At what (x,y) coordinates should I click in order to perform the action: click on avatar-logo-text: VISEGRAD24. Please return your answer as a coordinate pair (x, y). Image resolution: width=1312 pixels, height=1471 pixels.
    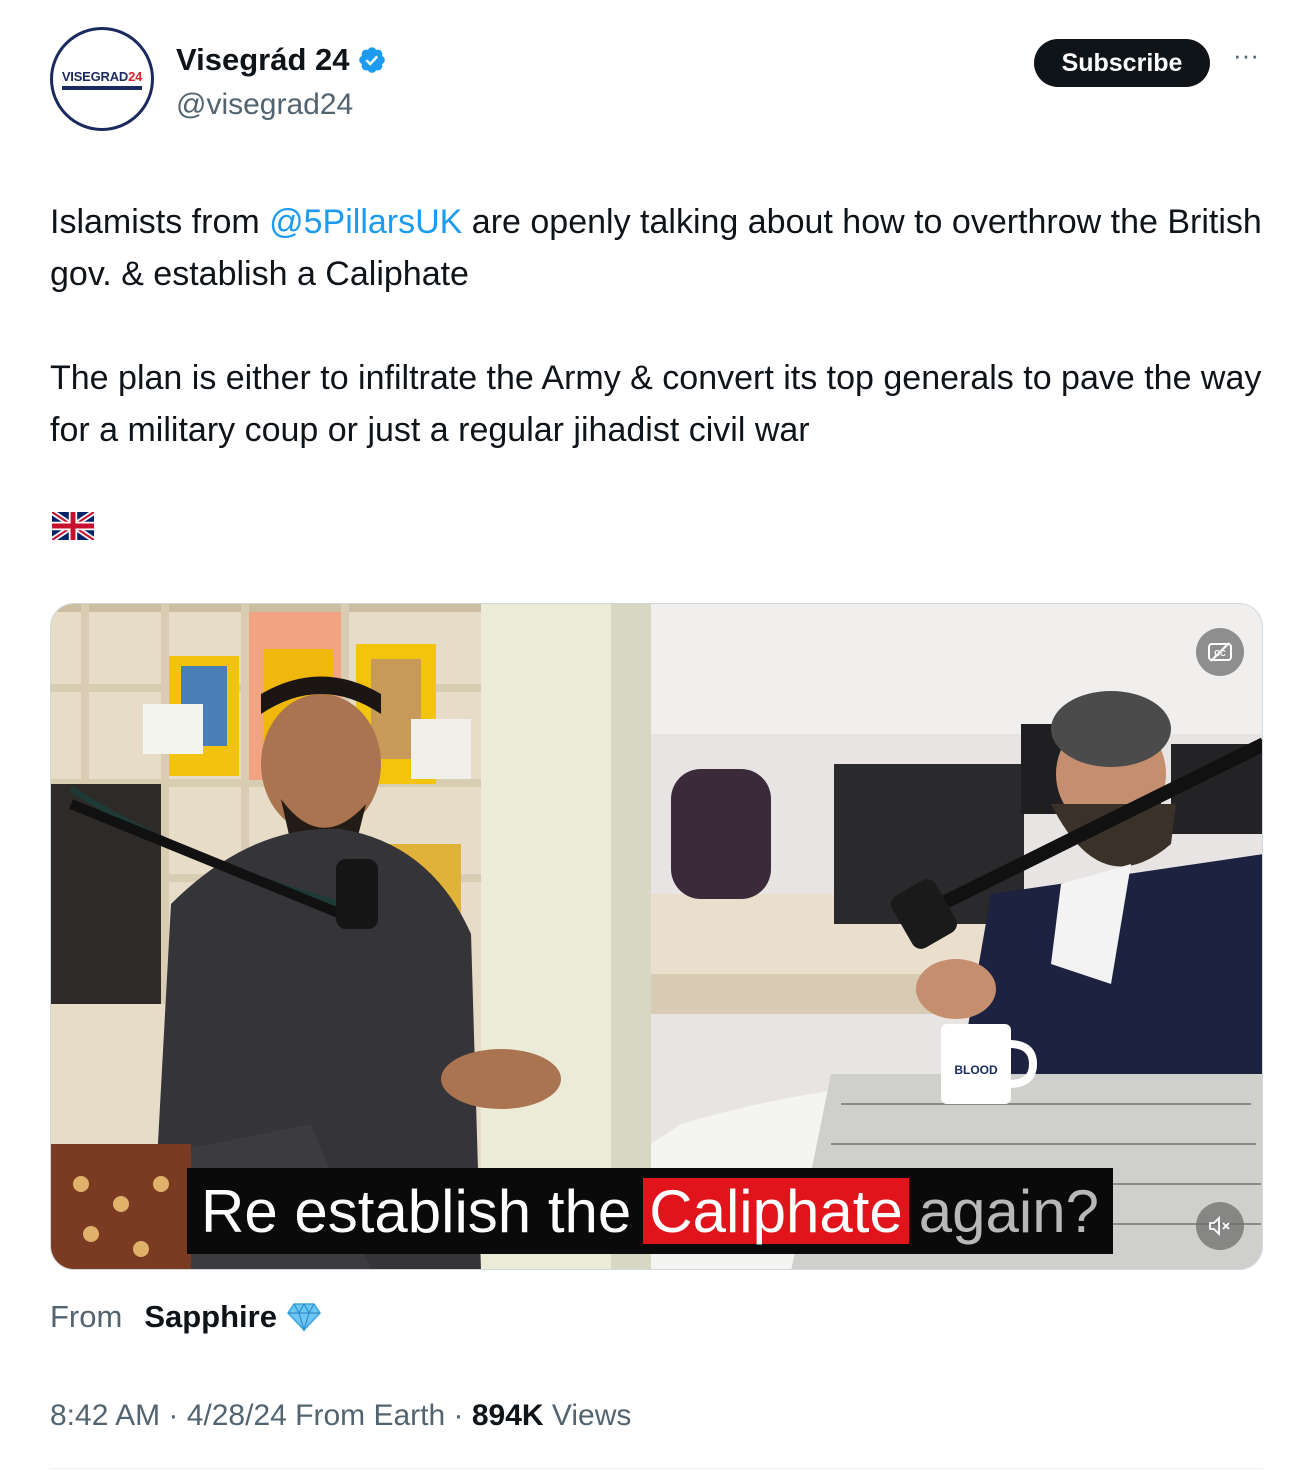
    Looking at the image, I should click on (102, 76).